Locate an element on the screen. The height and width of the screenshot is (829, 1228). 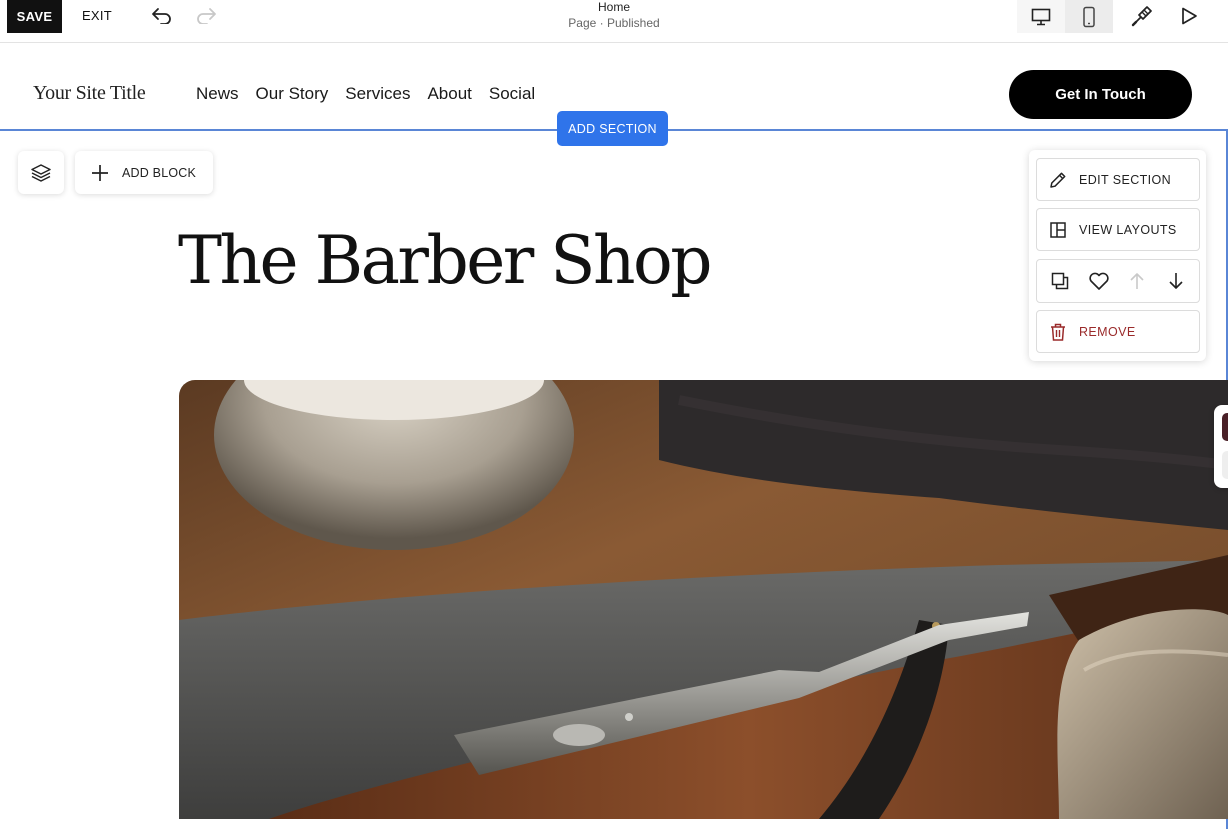
editor-toolbar: SAVE EXIT Home Page · Published is located at coordinates (614, 21).